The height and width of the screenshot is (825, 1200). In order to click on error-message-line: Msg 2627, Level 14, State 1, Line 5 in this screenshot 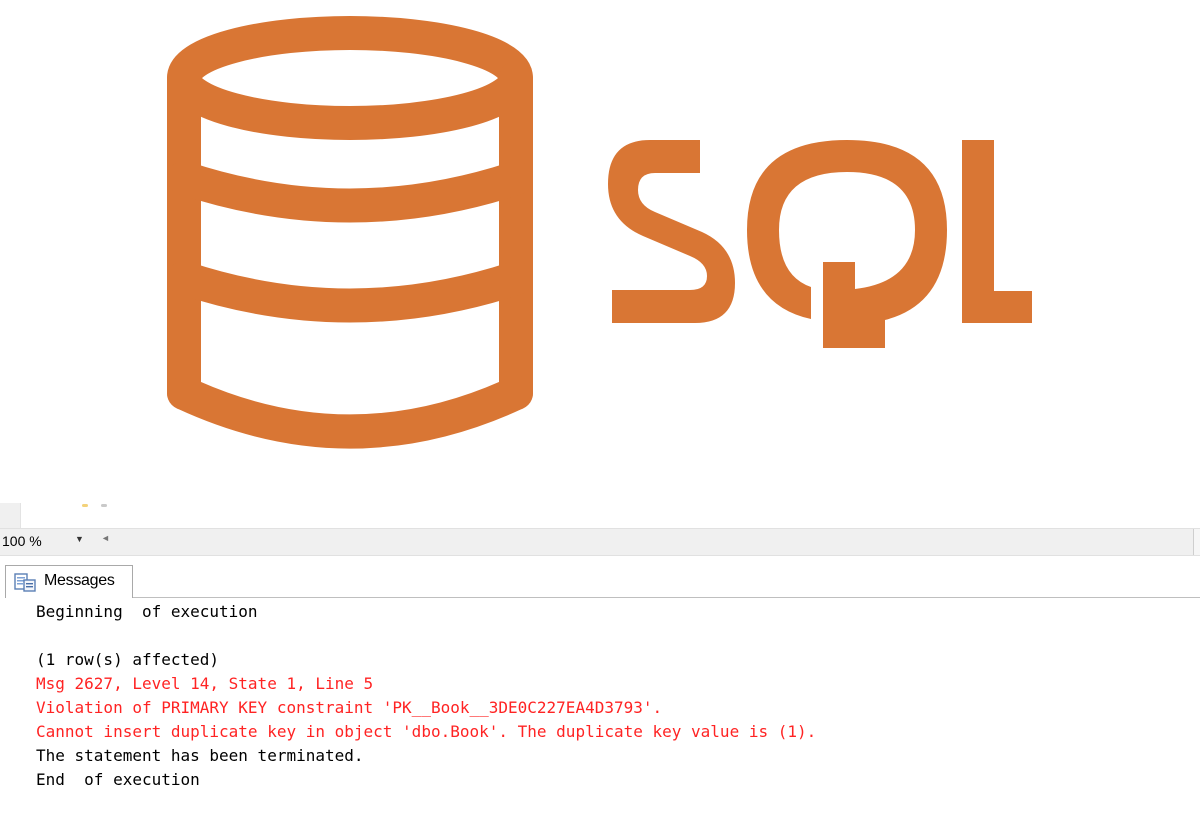, I will do `click(205, 683)`.